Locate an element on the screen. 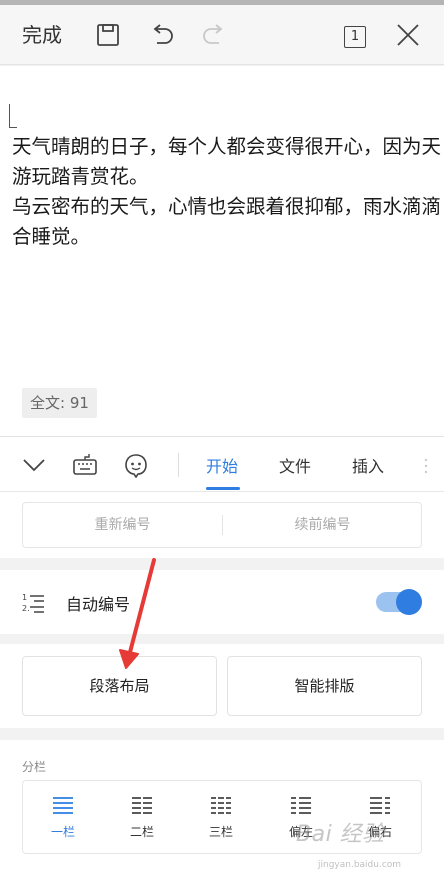 This screenshot has width=444, height=894. numbering-card: 重新编号 续前编号 is located at coordinates (222, 525).